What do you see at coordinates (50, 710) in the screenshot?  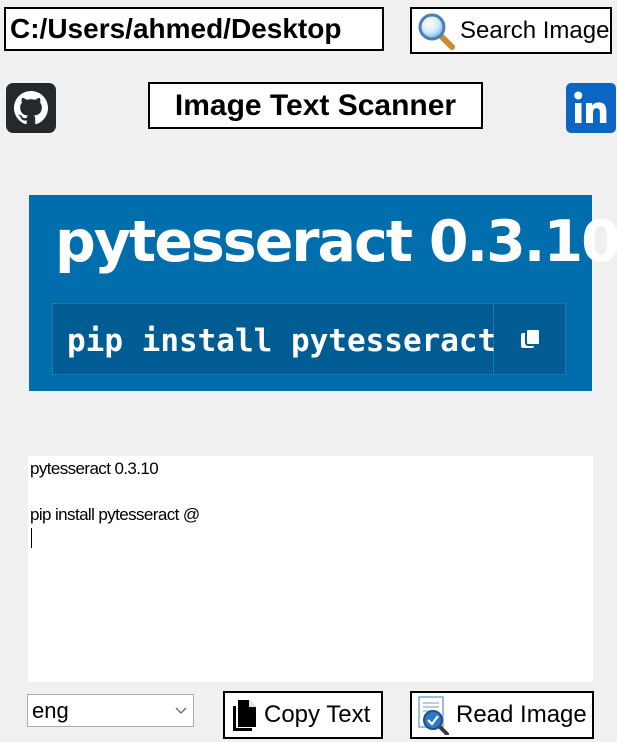 I see `language-select-value: eng` at bounding box center [50, 710].